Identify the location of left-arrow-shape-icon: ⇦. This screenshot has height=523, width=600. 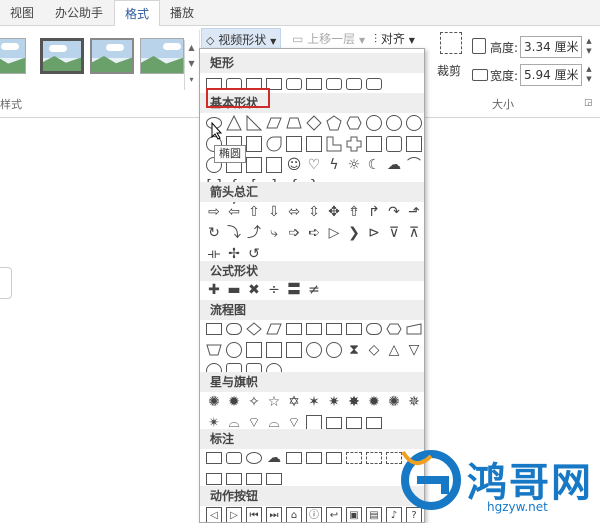
(234, 212).